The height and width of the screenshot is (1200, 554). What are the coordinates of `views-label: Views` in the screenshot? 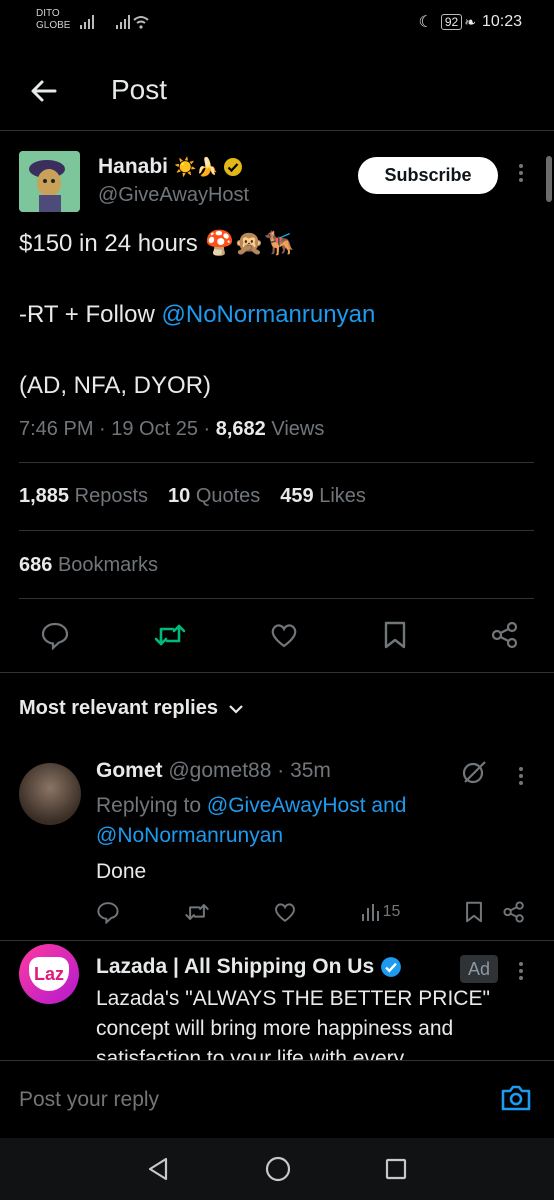 It's located at (295, 429).